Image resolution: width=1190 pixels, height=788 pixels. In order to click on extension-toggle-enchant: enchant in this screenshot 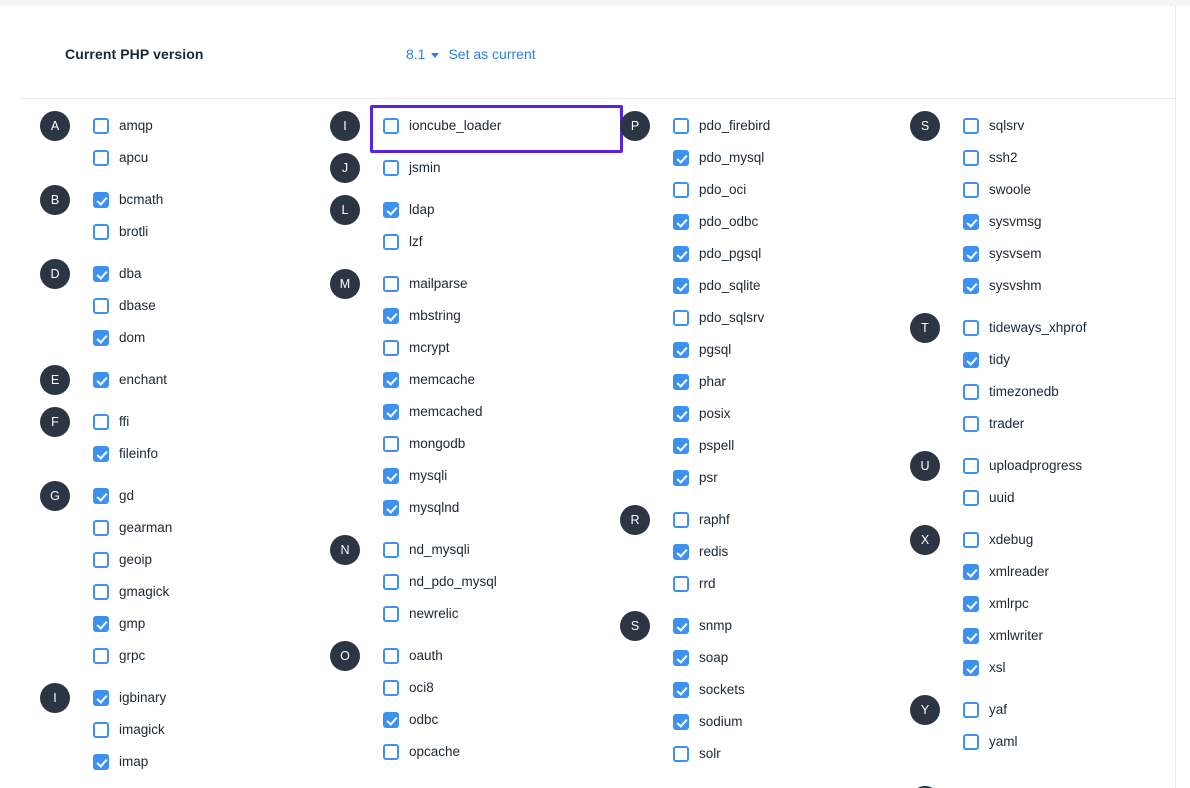, I will do `click(130, 380)`.